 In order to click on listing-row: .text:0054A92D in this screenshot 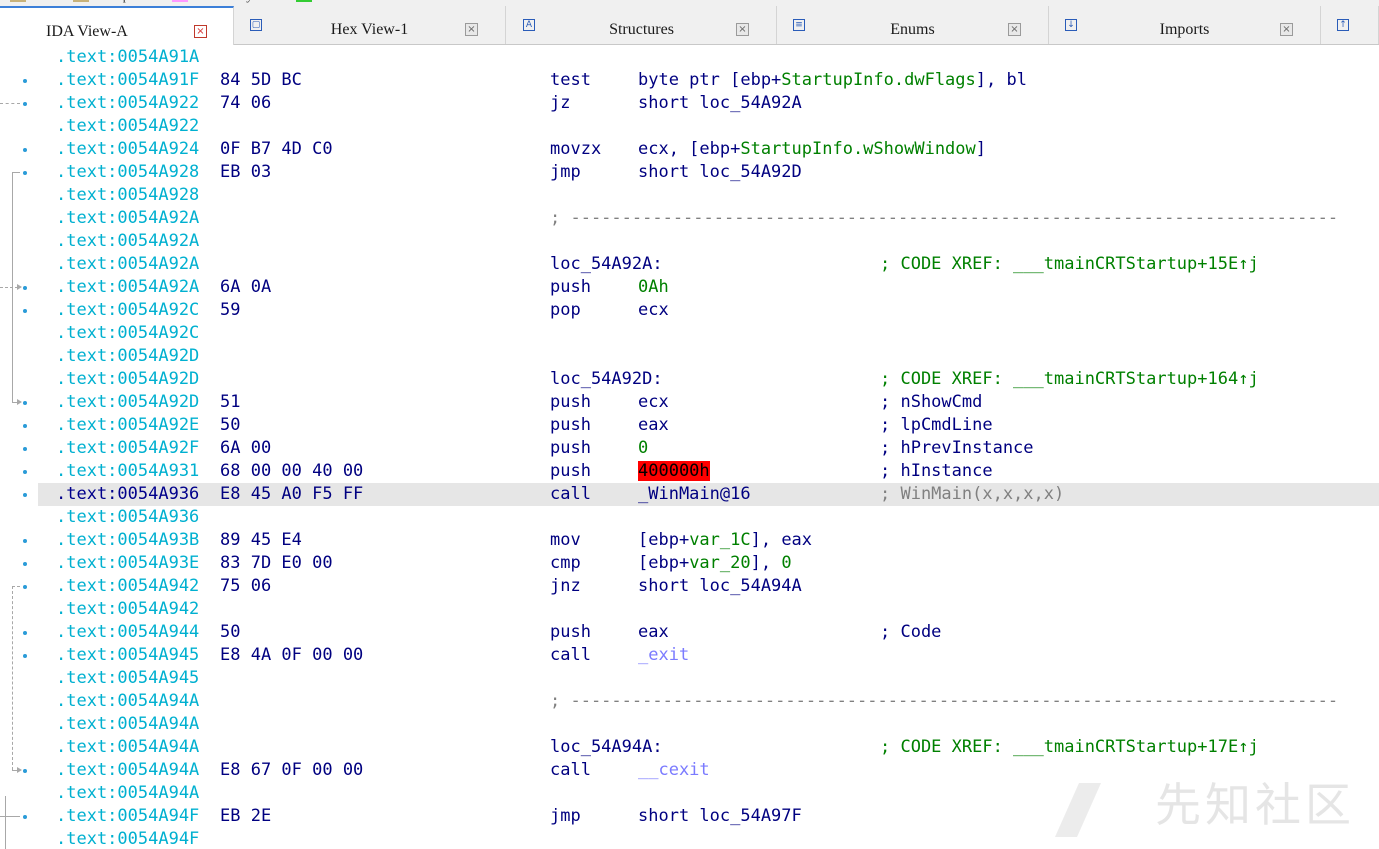, I will do `click(708, 356)`.